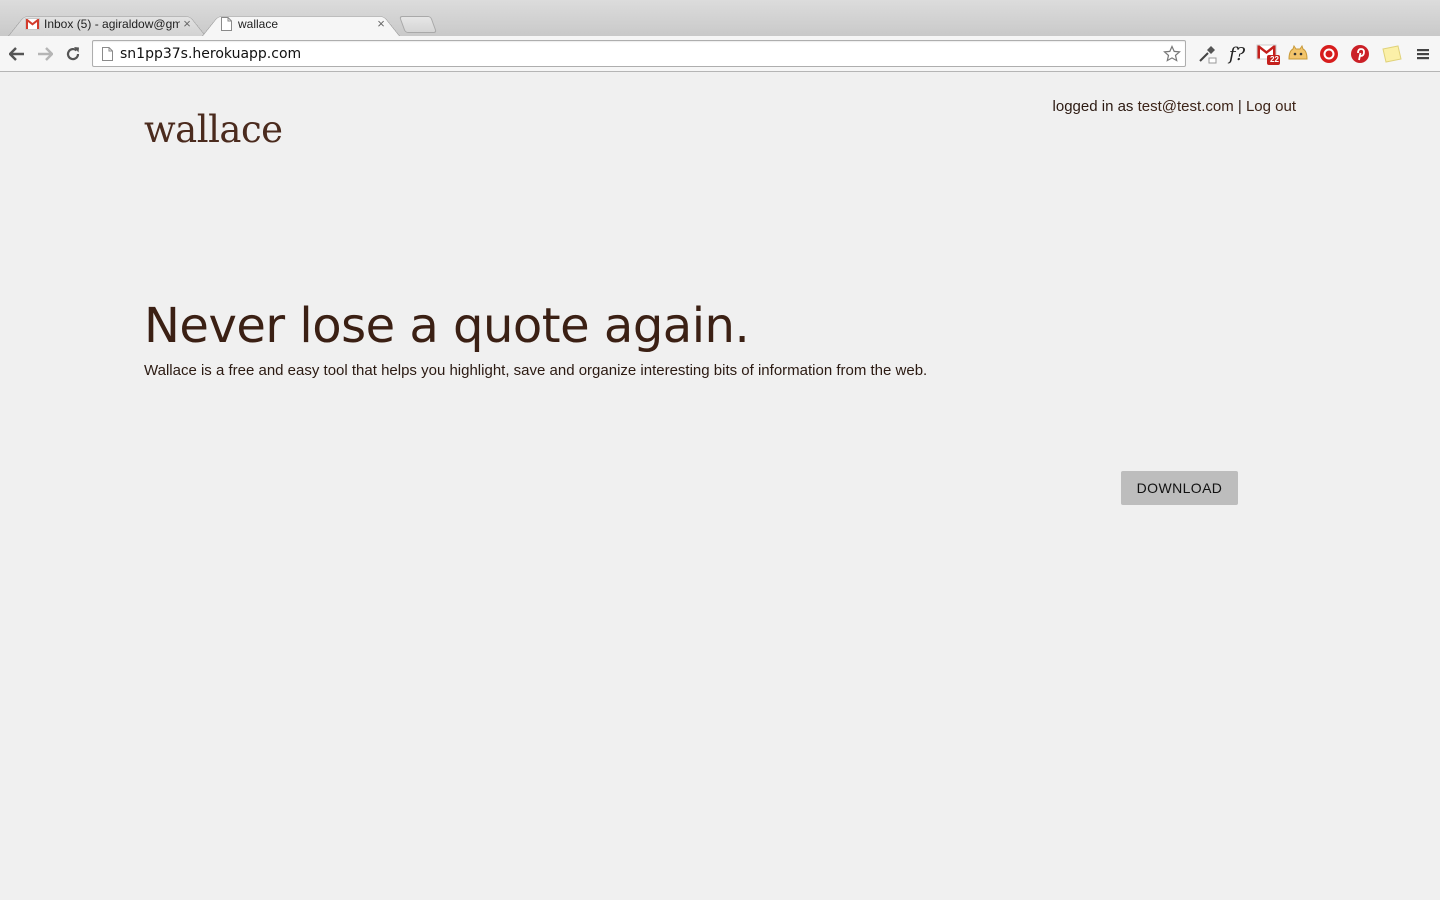 The image size is (1440, 900). What do you see at coordinates (213, 129) in the screenshot?
I see `site-logo: wallace` at bounding box center [213, 129].